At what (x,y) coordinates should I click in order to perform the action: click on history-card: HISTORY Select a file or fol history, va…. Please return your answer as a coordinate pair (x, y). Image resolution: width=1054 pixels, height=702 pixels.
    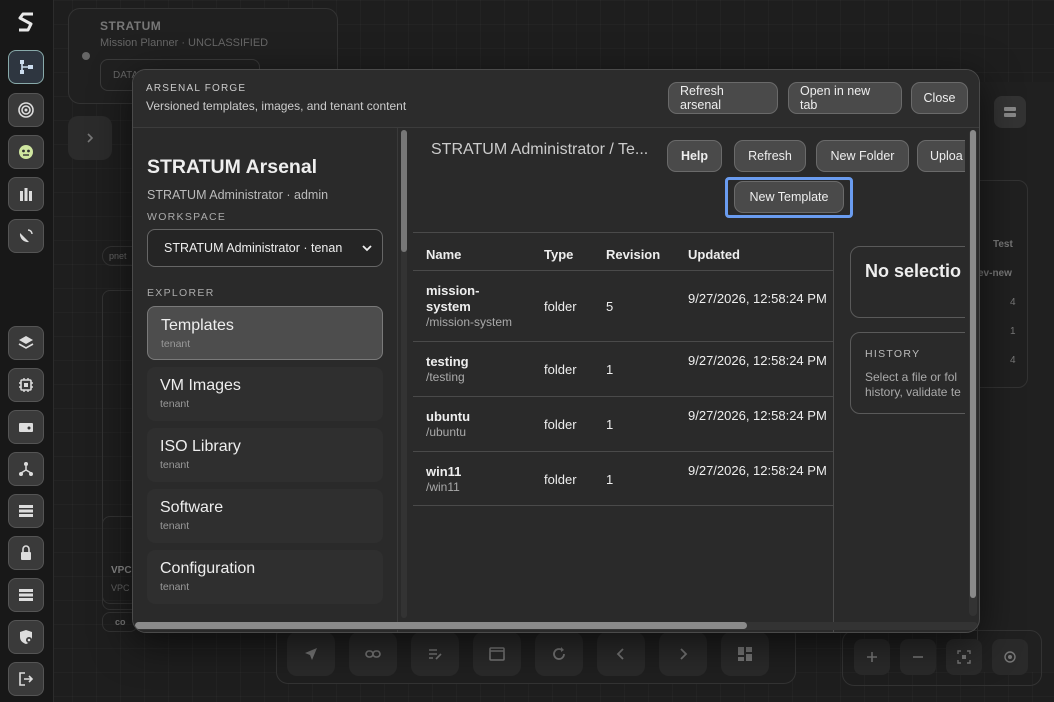
    Looking at the image, I should click on (907, 373).